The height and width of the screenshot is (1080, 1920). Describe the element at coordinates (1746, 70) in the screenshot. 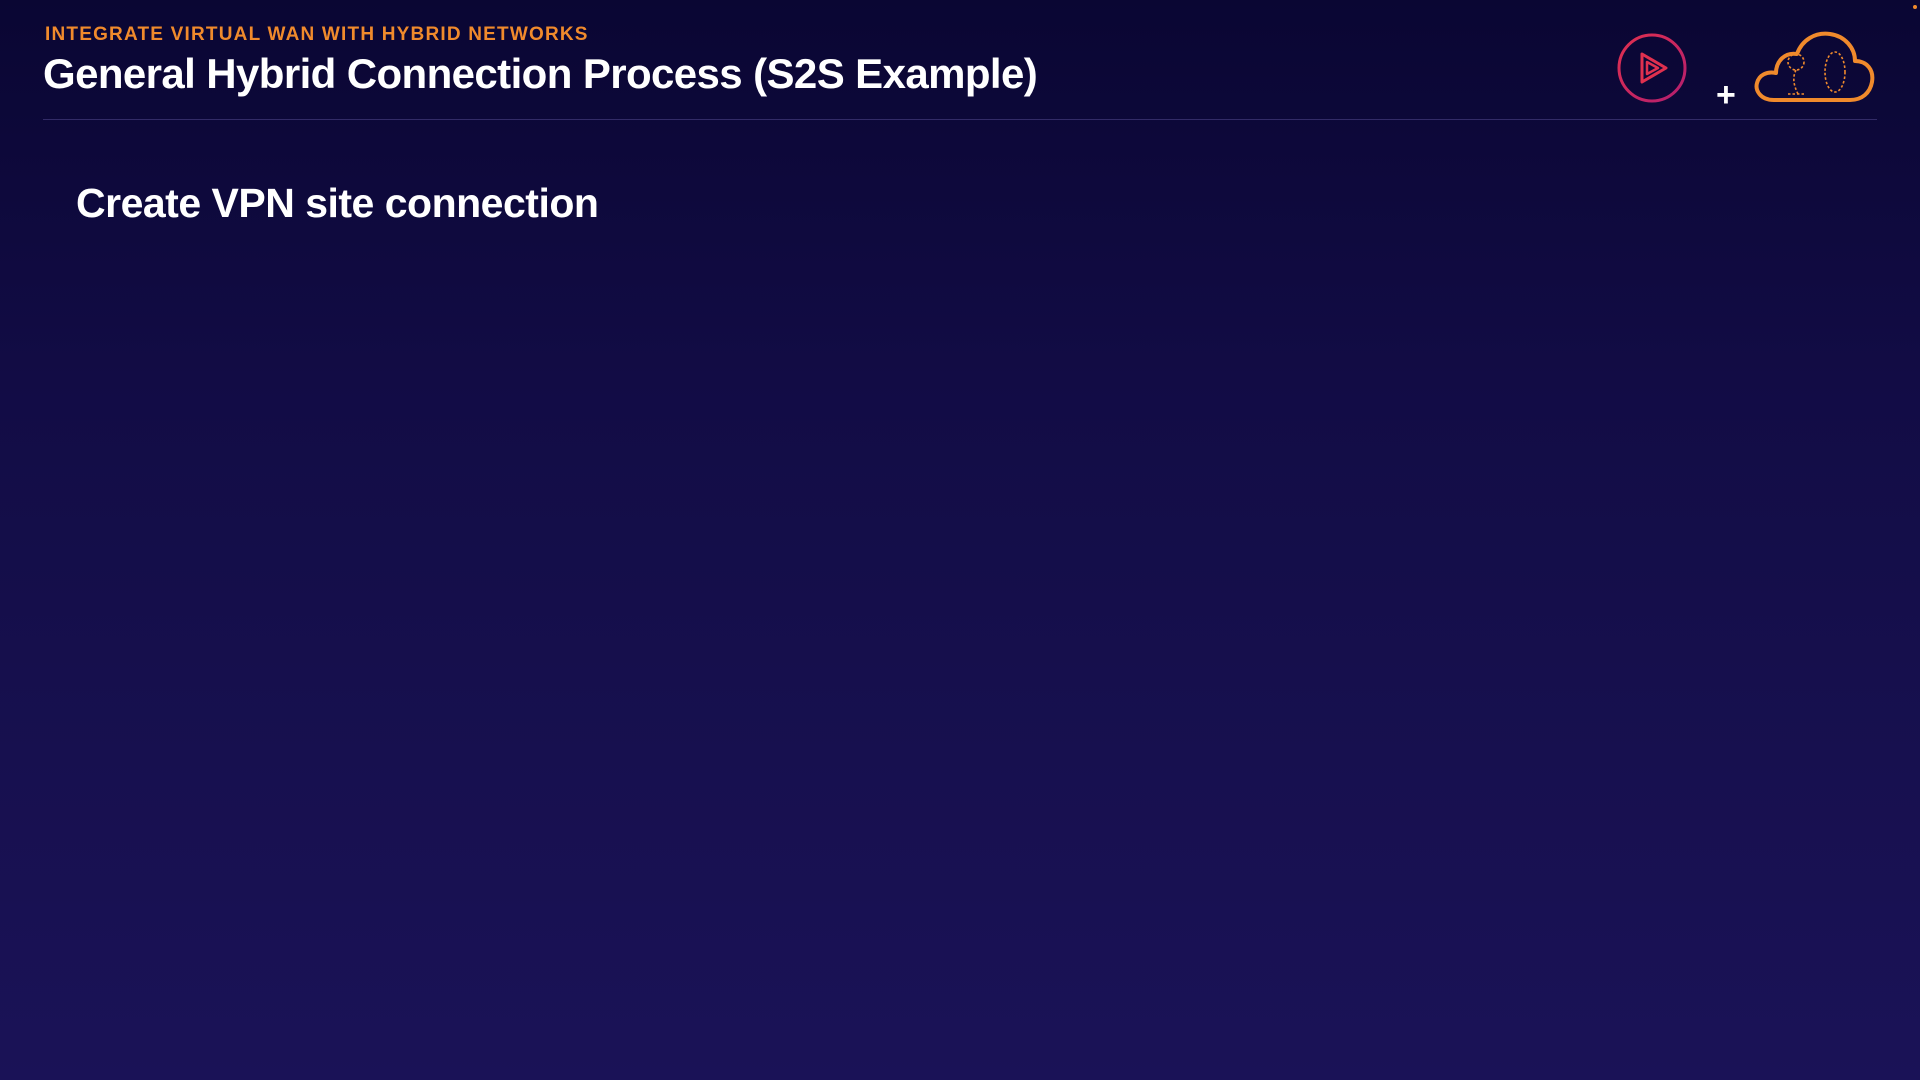

I see `header-logos: +` at that location.